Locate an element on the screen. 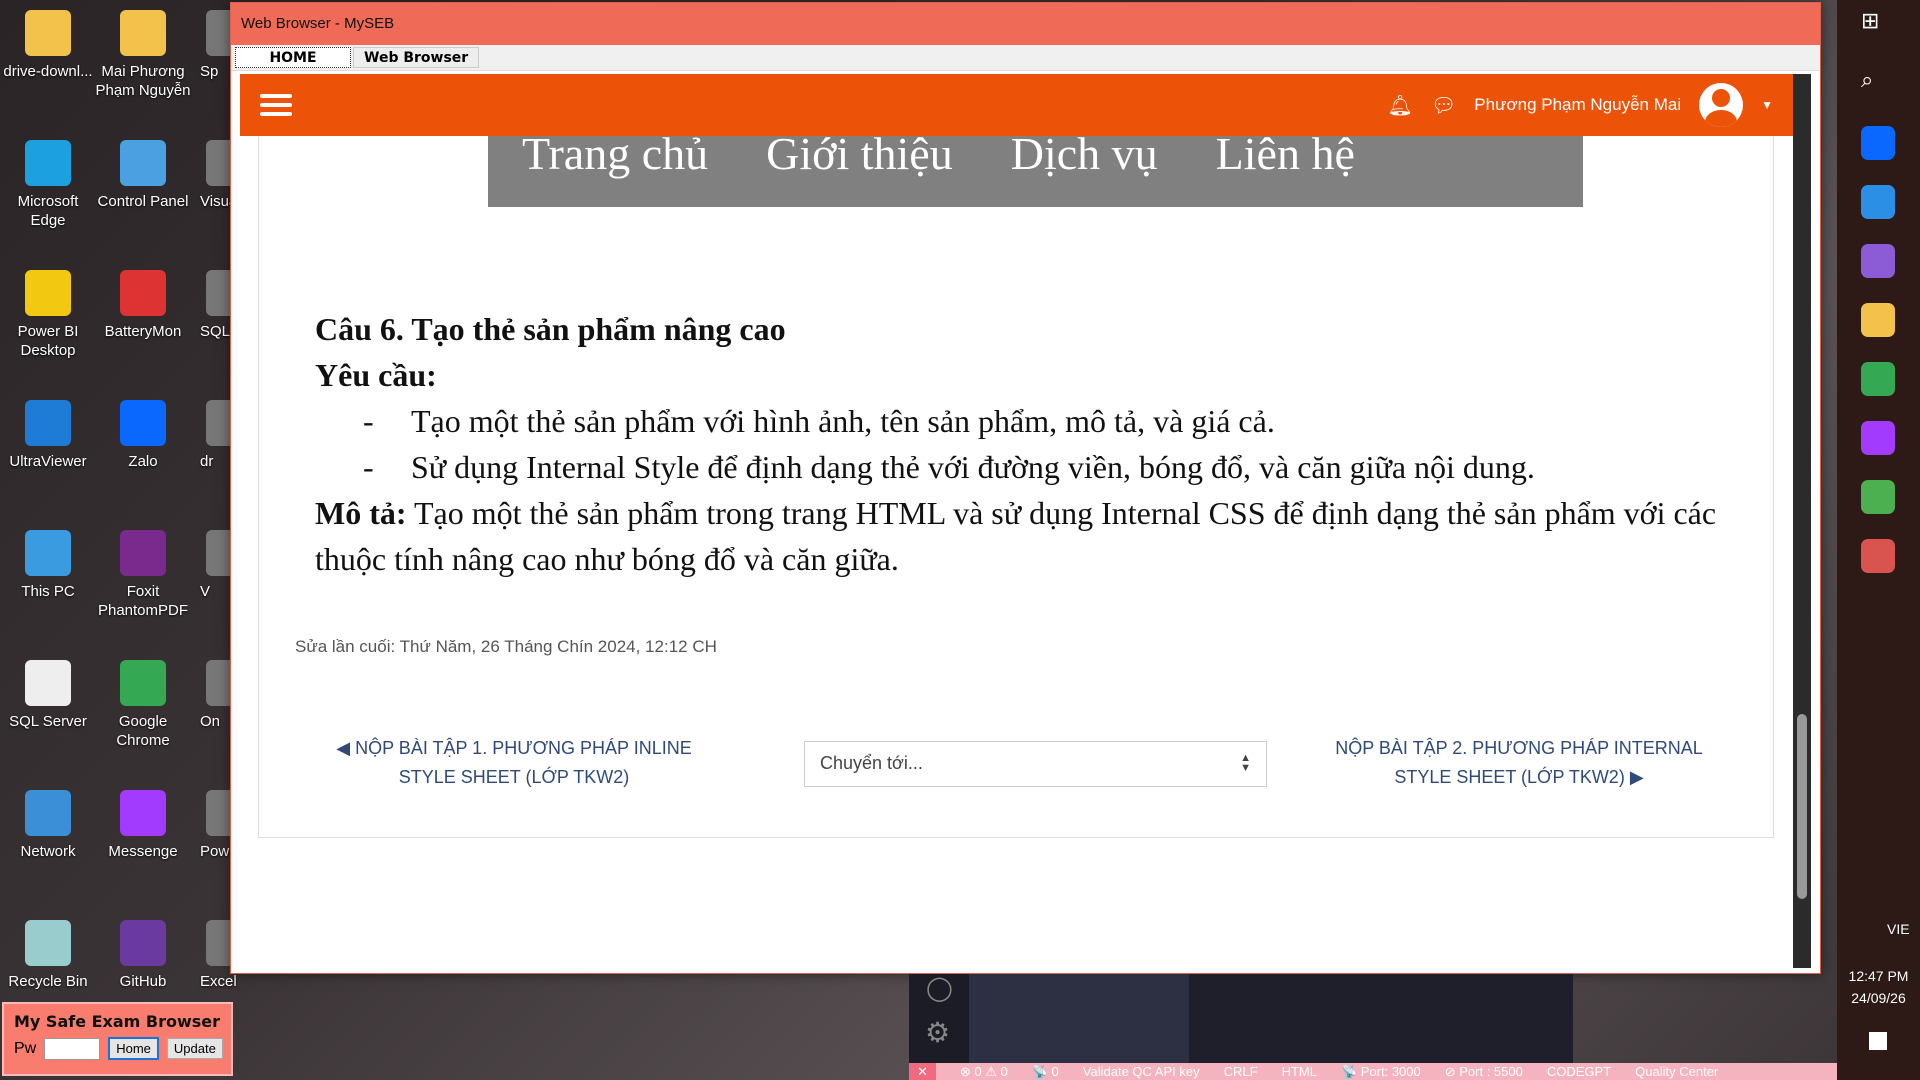 This screenshot has width=1920, height=1080. clock-time: 12:47 PM is located at coordinates (1878, 976).